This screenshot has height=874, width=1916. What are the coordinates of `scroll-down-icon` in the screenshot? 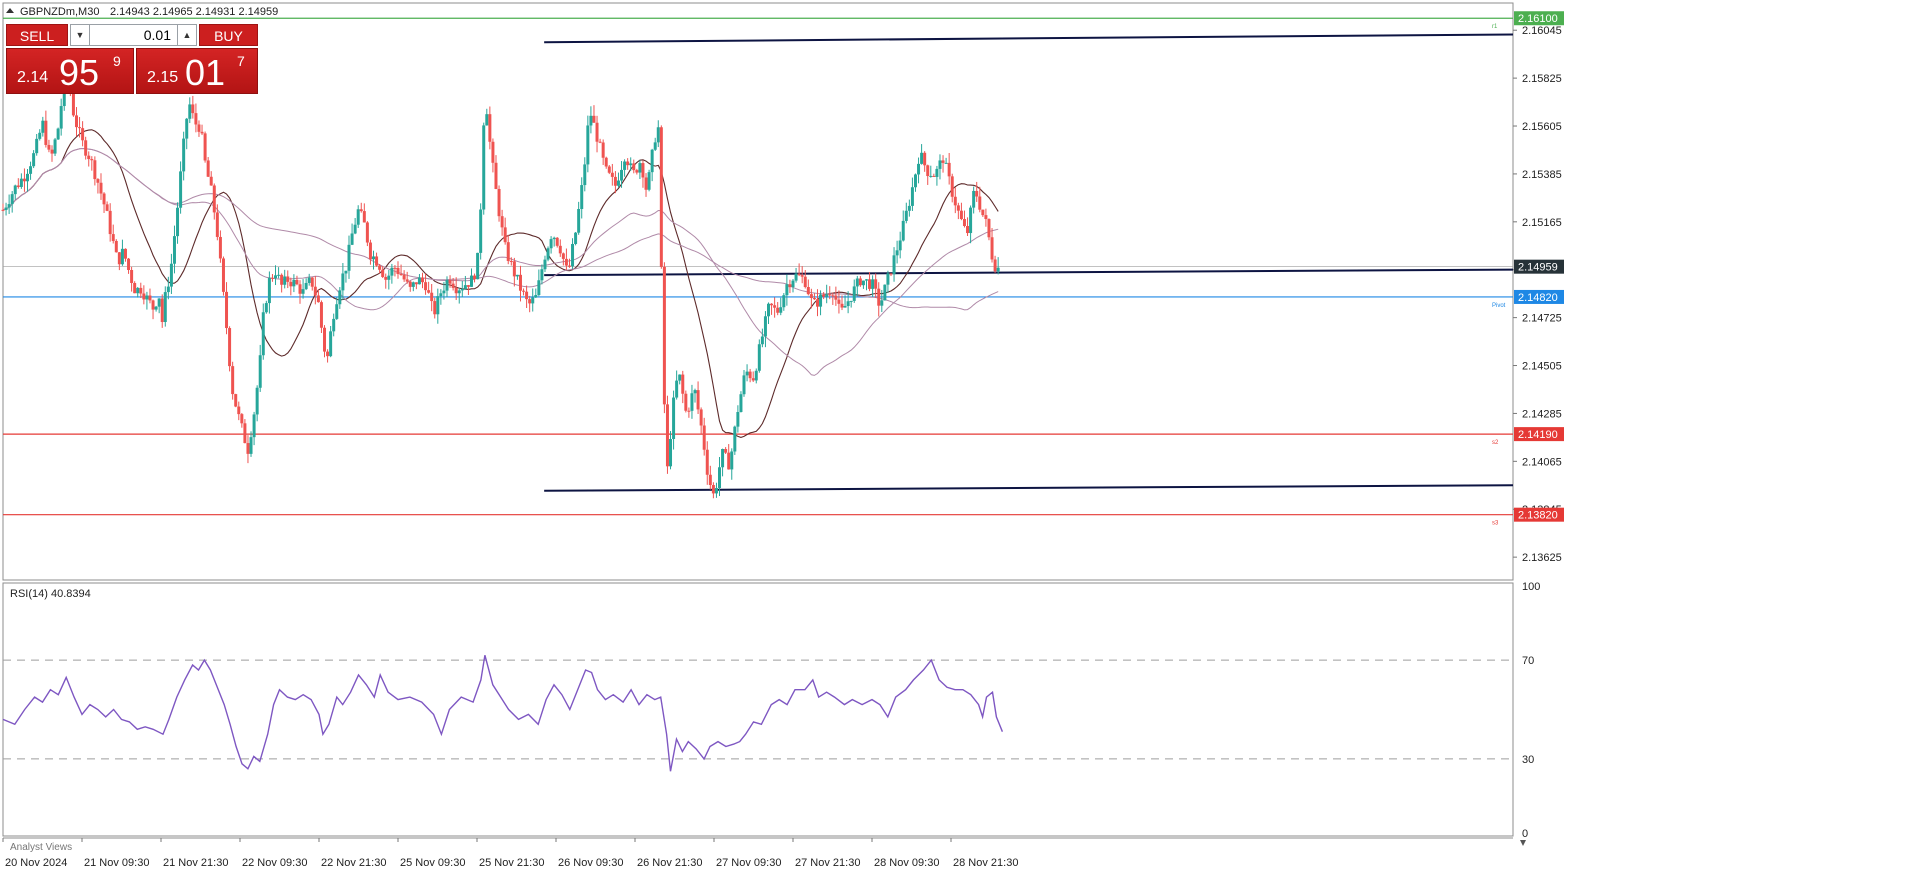 It's located at (1523, 843).